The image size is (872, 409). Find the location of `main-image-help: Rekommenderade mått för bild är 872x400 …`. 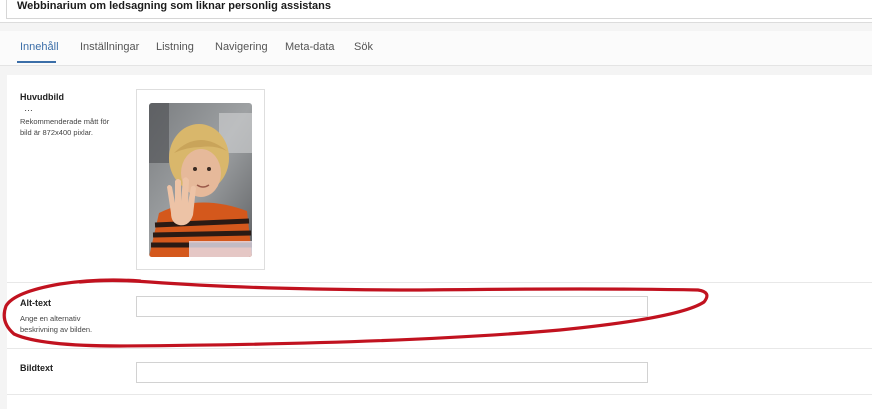

main-image-help: Rekommenderade mått för bild är 872x400 … is located at coordinates (65, 127).